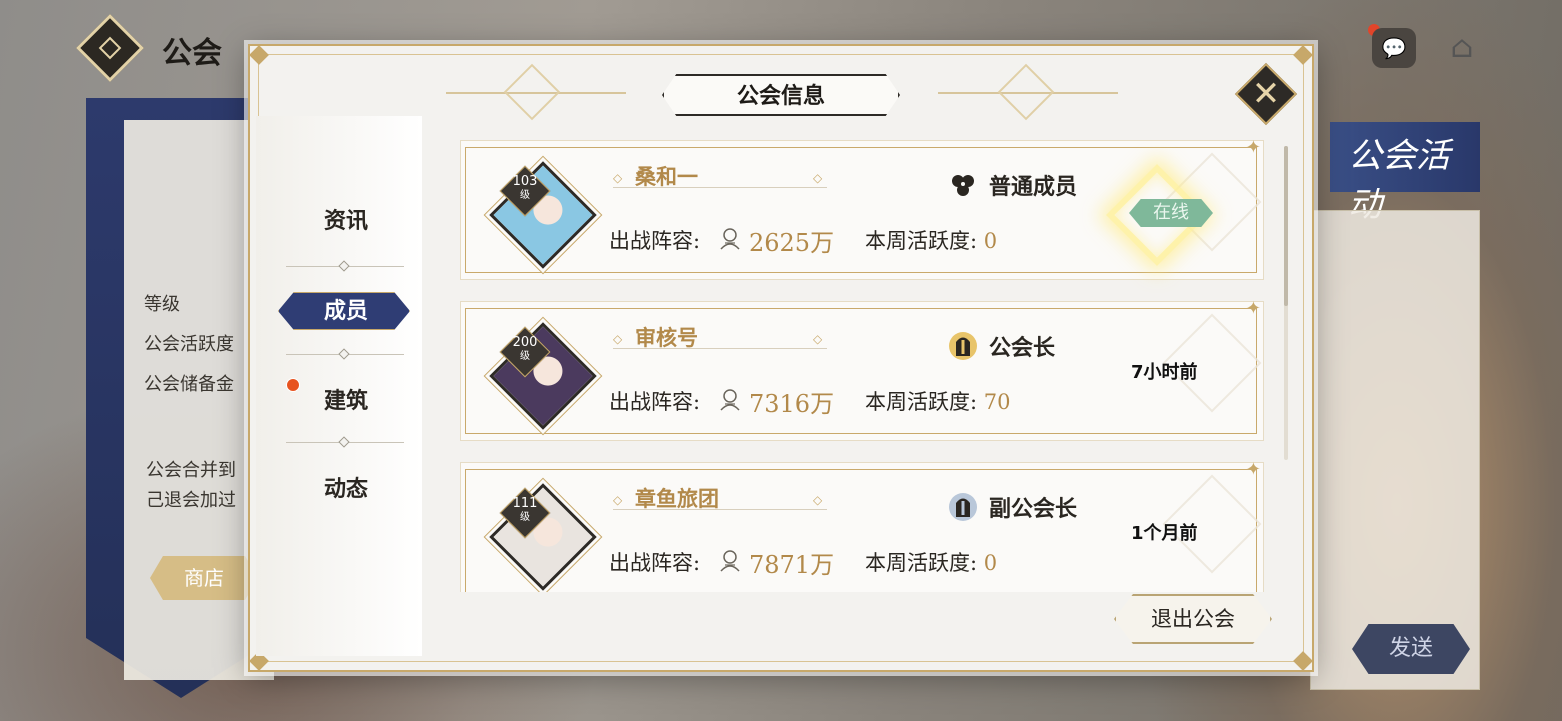 The image size is (1562, 721). I want to click on avatar: 111 级, so click(543, 537).